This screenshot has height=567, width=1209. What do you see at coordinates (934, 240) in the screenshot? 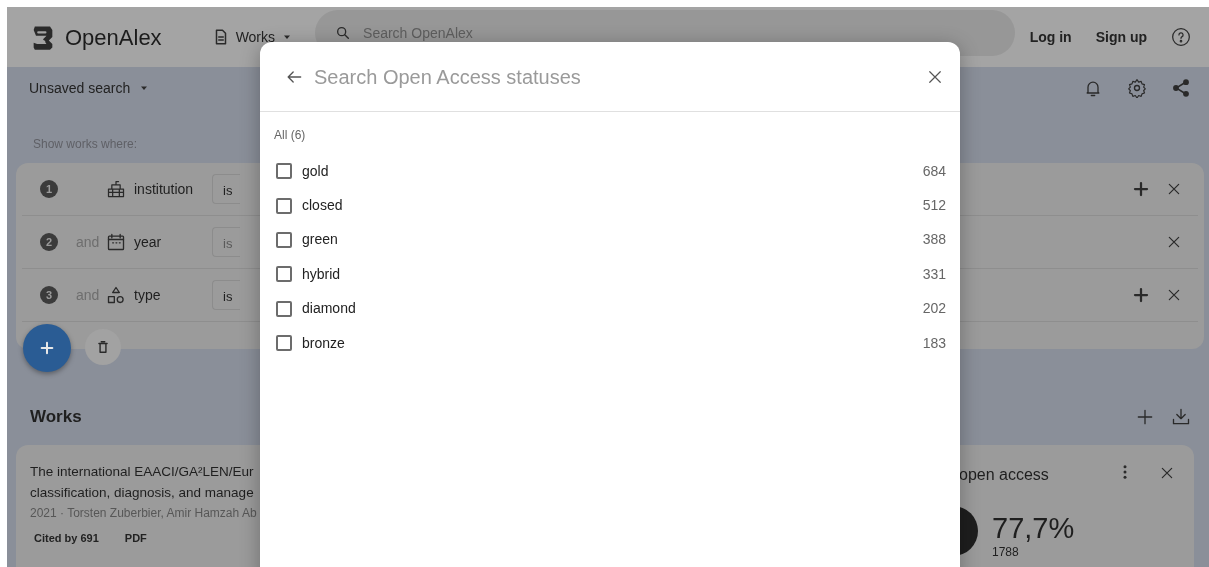
I see `option-count: 388` at bounding box center [934, 240].